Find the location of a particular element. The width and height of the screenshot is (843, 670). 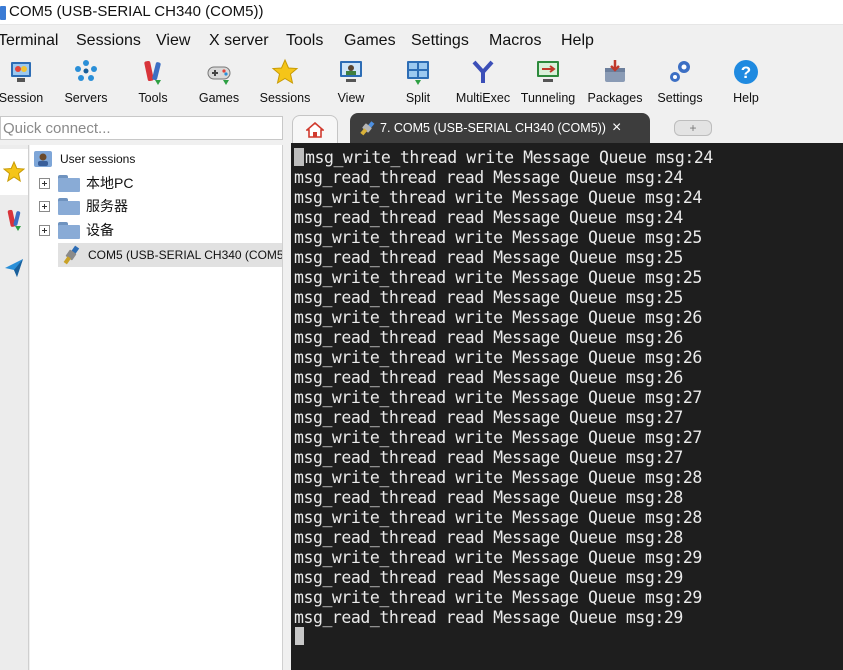

toolbar-view-label: View is located at coordinates (351, 98).